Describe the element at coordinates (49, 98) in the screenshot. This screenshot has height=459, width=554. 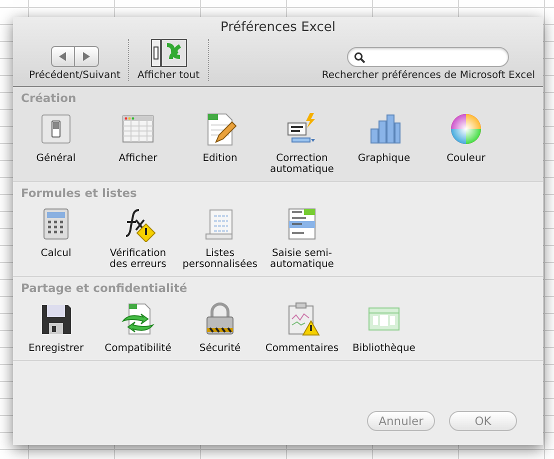
I see `section-heading: Création` at that location.